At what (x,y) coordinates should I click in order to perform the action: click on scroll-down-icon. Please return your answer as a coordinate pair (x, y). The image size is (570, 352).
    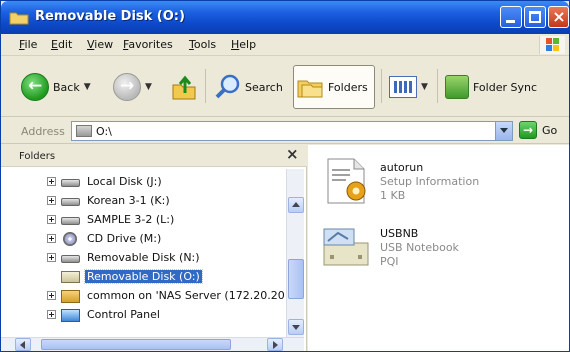
    Looking at the image, I should click on (296, 327).